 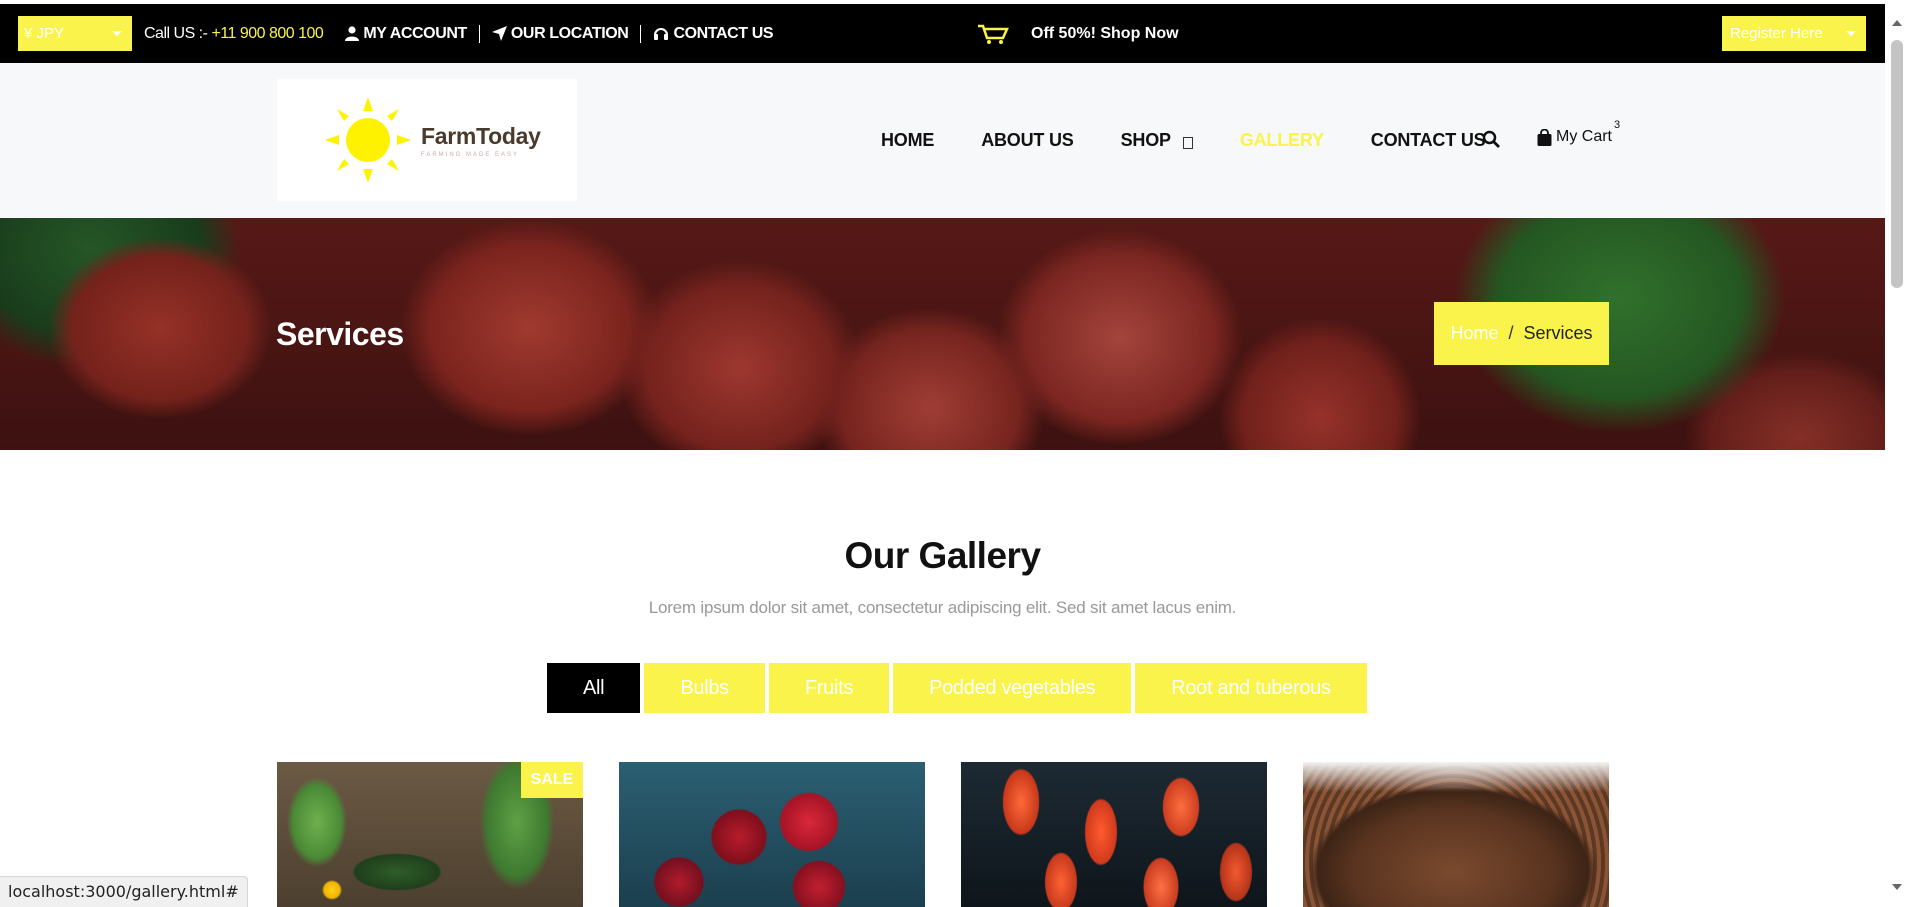 I want to click on contact-us-top-link: CONTACT US, so click(x=713, y=33).